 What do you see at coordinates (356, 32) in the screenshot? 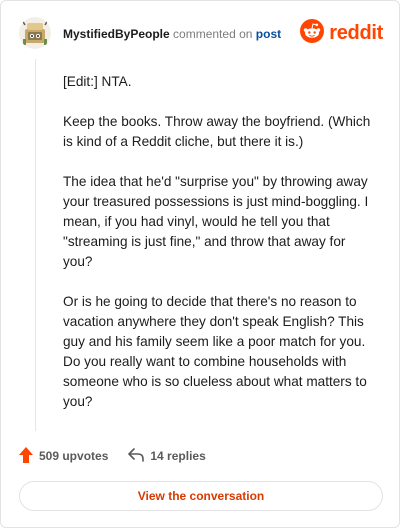
I see `brand-name: reddit` at bounding box center [356, 32].